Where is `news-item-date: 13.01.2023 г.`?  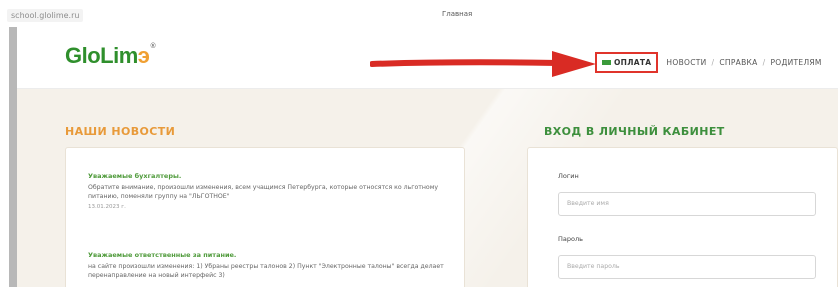
news-item-date: 13.01.2023 г. is located at coordinates (107, 207).